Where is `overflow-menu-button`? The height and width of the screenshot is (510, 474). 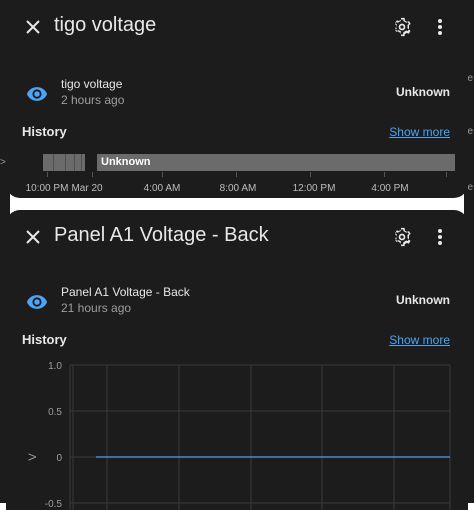
overflow-menu-button is located at coordinates (440, 27).